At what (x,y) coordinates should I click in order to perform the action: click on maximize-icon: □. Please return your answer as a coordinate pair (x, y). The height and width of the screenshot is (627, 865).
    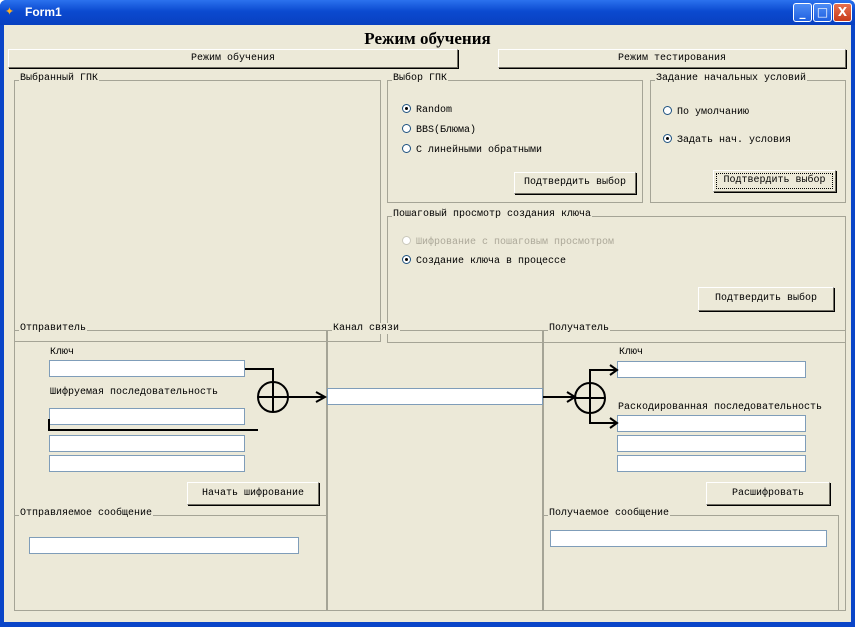
    Looking at the image, I should click on (822, 12).